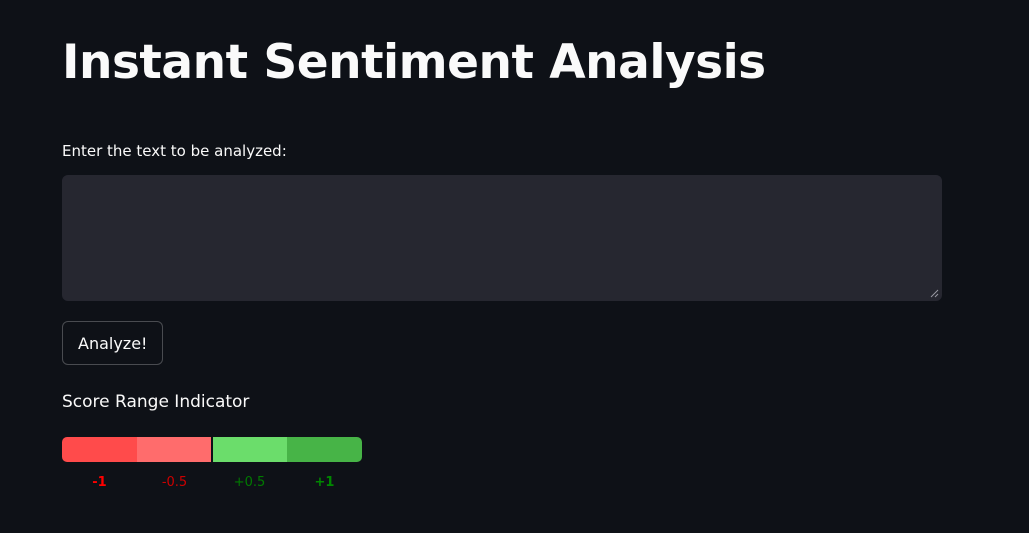 Image resolution: width=1029 pixels, height=533 pixels. What do you see at coordinates (212, 449) in the screenshot?
I see `score-zero-marker` at bounding box center [212, 449].